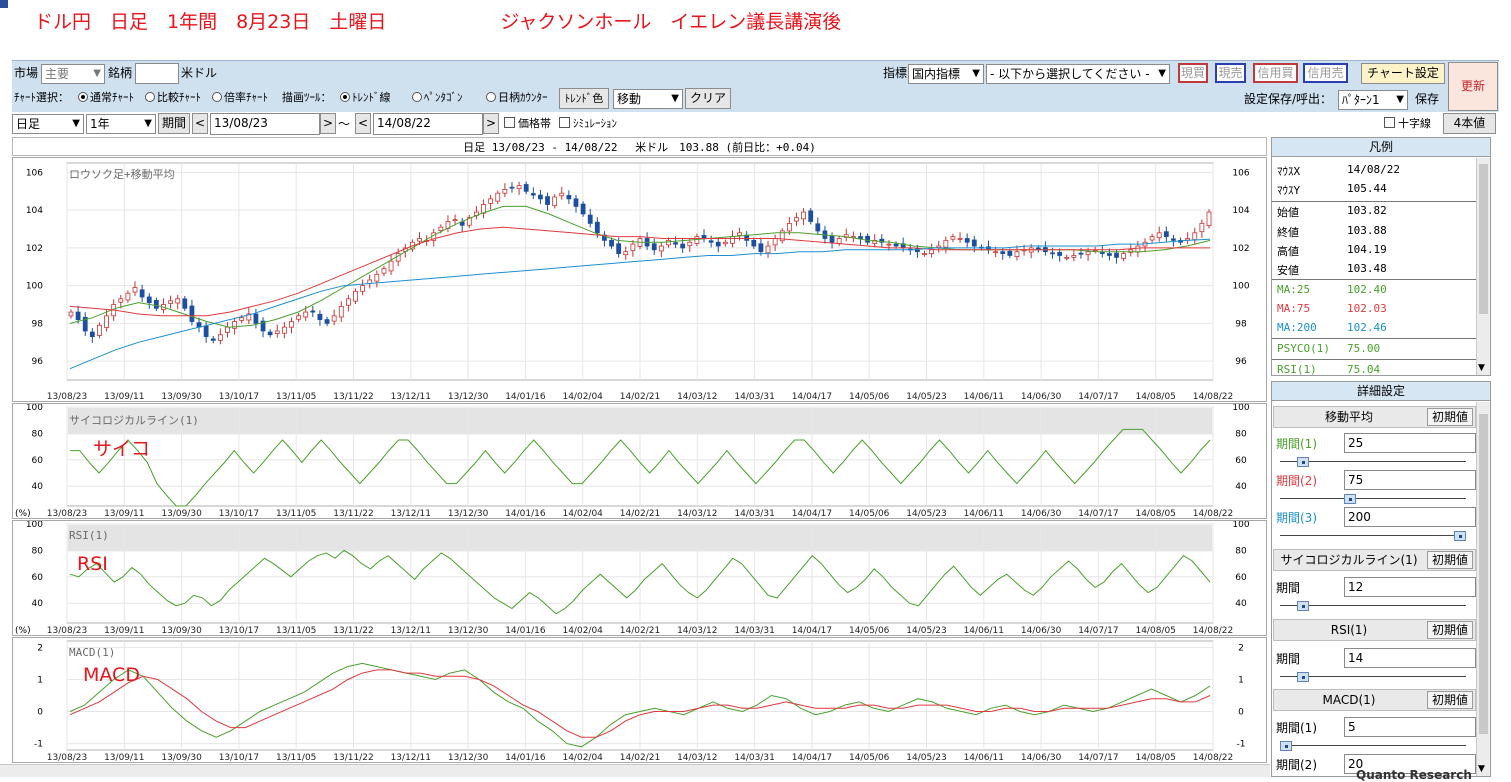 This screenshot has height=782, width=1511. I want to click on price-band-checkbox: 価格帯, so click(527, 124).